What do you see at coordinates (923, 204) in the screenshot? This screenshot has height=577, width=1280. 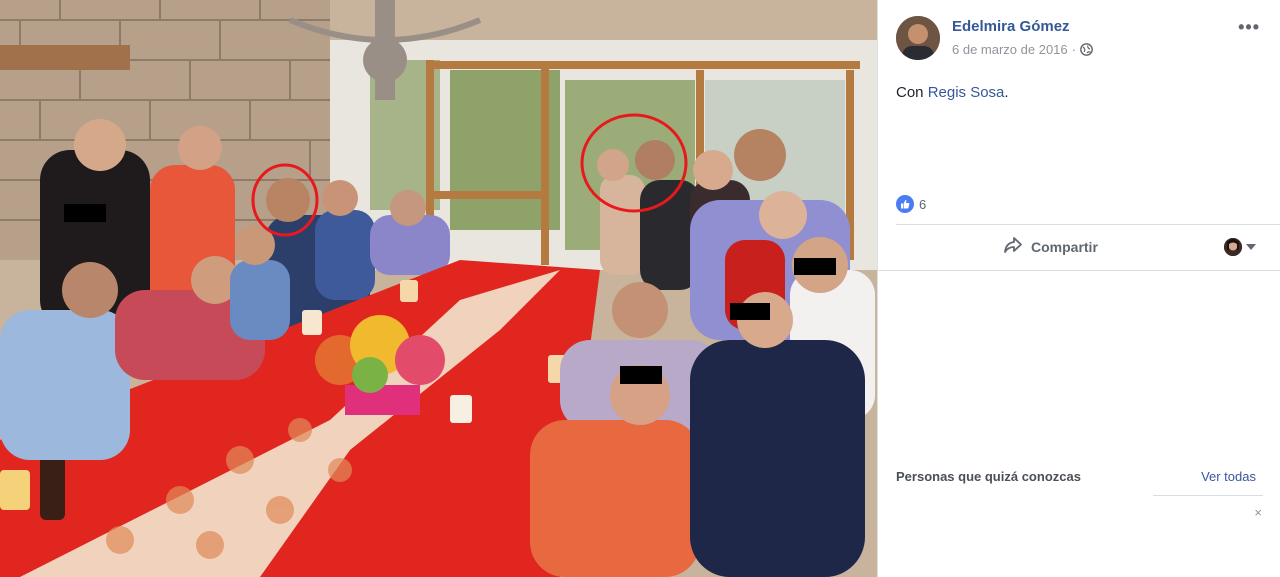 I see `like-count: 6` at bounding box center [923, 204].